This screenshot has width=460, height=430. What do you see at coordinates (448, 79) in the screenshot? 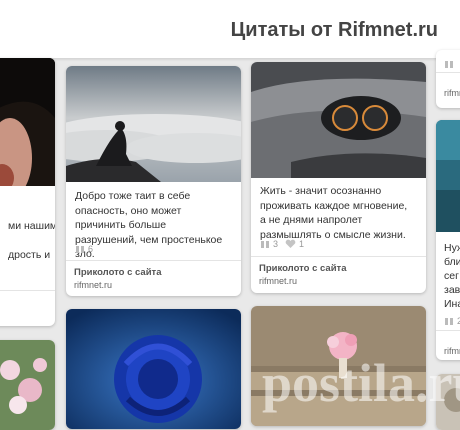
I see `pin-card-right-top-partial: rifmn` at bounding box center [448, 79].